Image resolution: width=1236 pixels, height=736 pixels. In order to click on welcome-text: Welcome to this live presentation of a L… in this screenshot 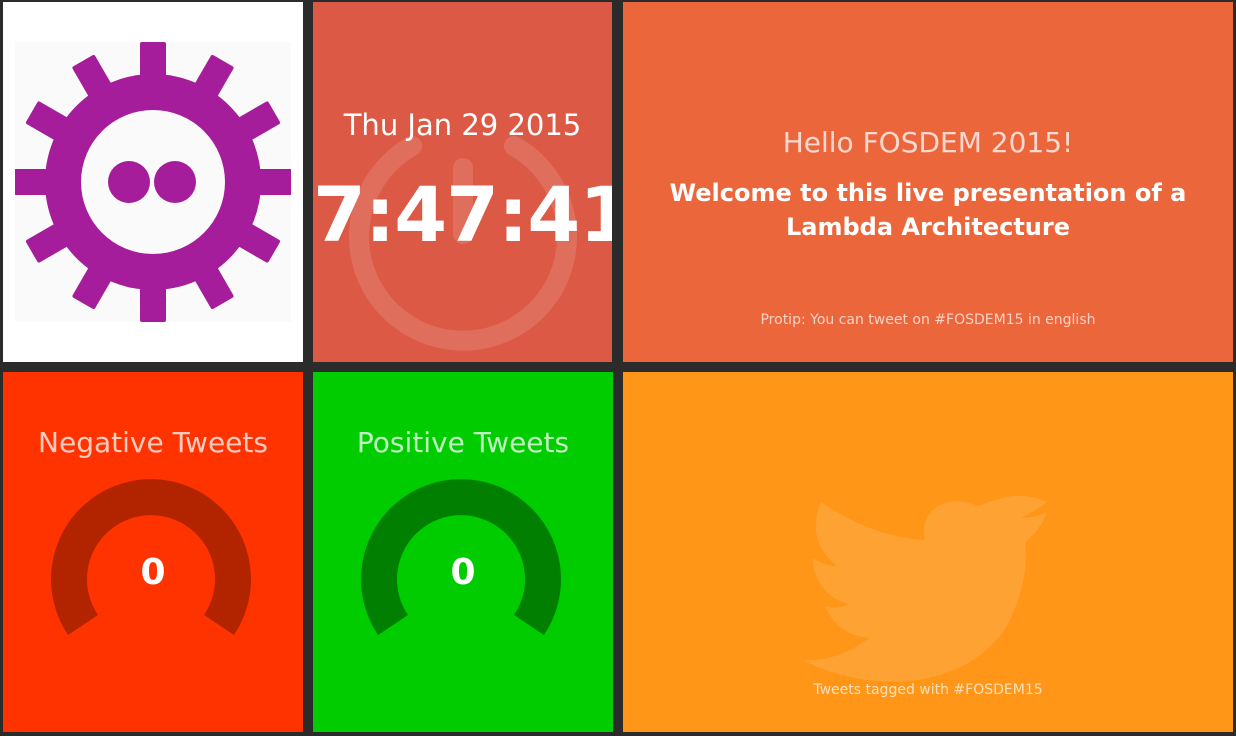, I will do `click(928, 210)`.